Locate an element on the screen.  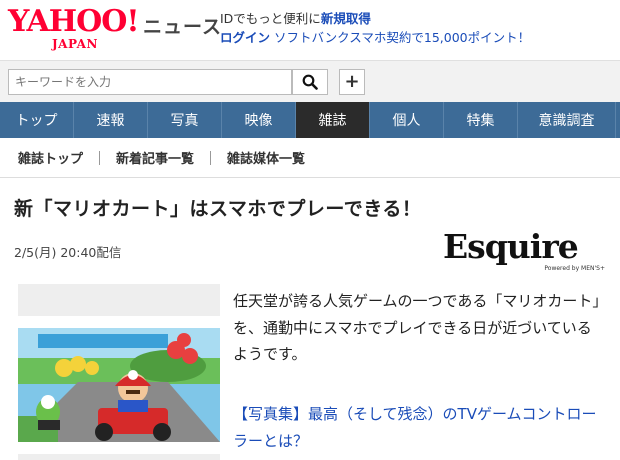
article-photo is located at coordinates (119, 385).